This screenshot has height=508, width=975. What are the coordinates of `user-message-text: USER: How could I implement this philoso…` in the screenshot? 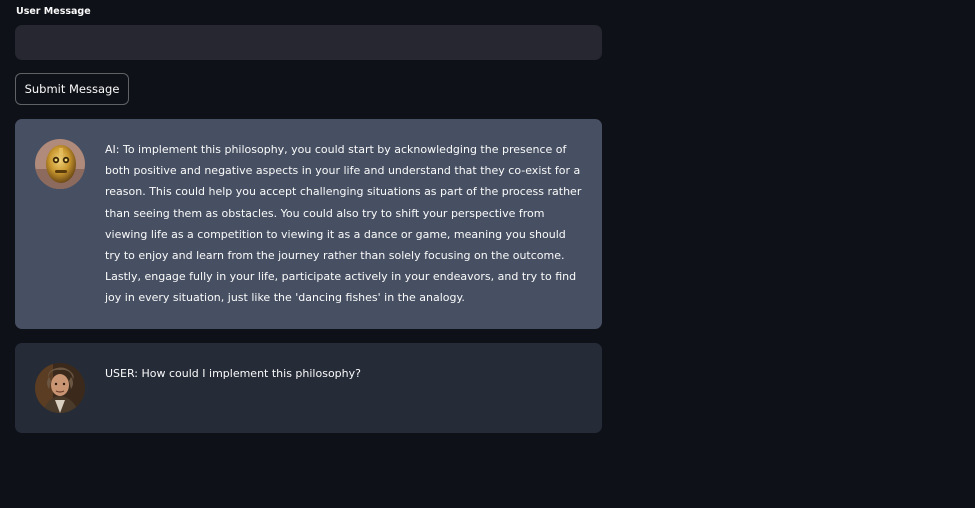 It's located at (233, 373).